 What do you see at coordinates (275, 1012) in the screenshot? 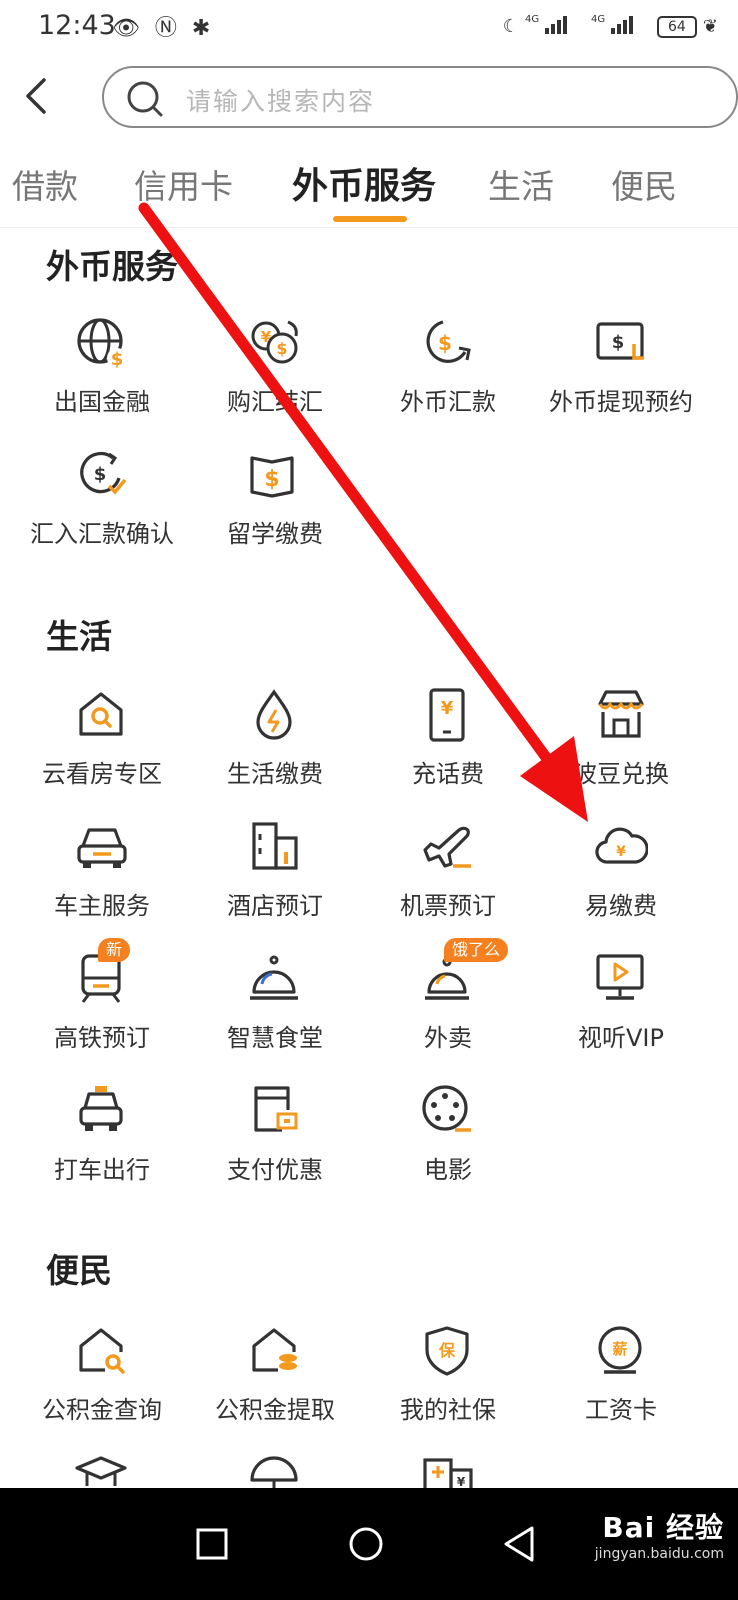
I see `grid-item-smart-canteen: 智慧食堂` at bounding box center [275, 1012].